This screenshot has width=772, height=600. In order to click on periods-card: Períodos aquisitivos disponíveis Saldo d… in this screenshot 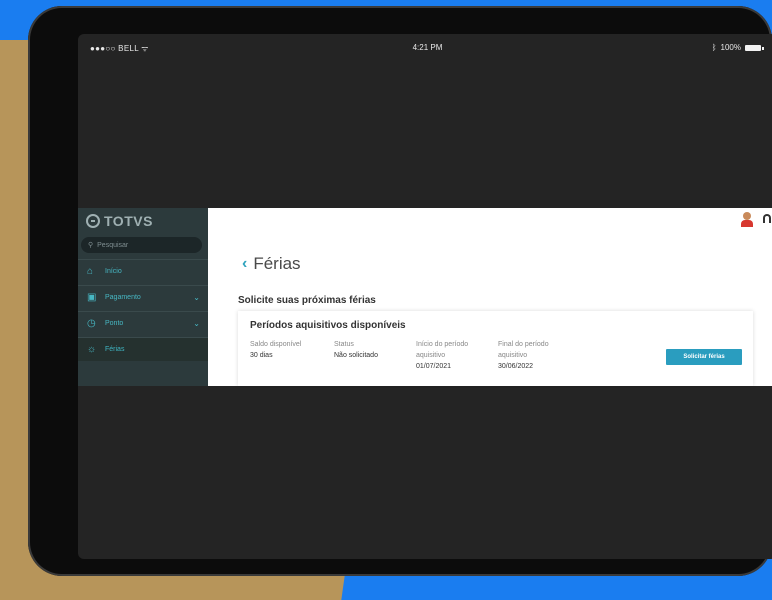, I will do `click(495, 348)`.